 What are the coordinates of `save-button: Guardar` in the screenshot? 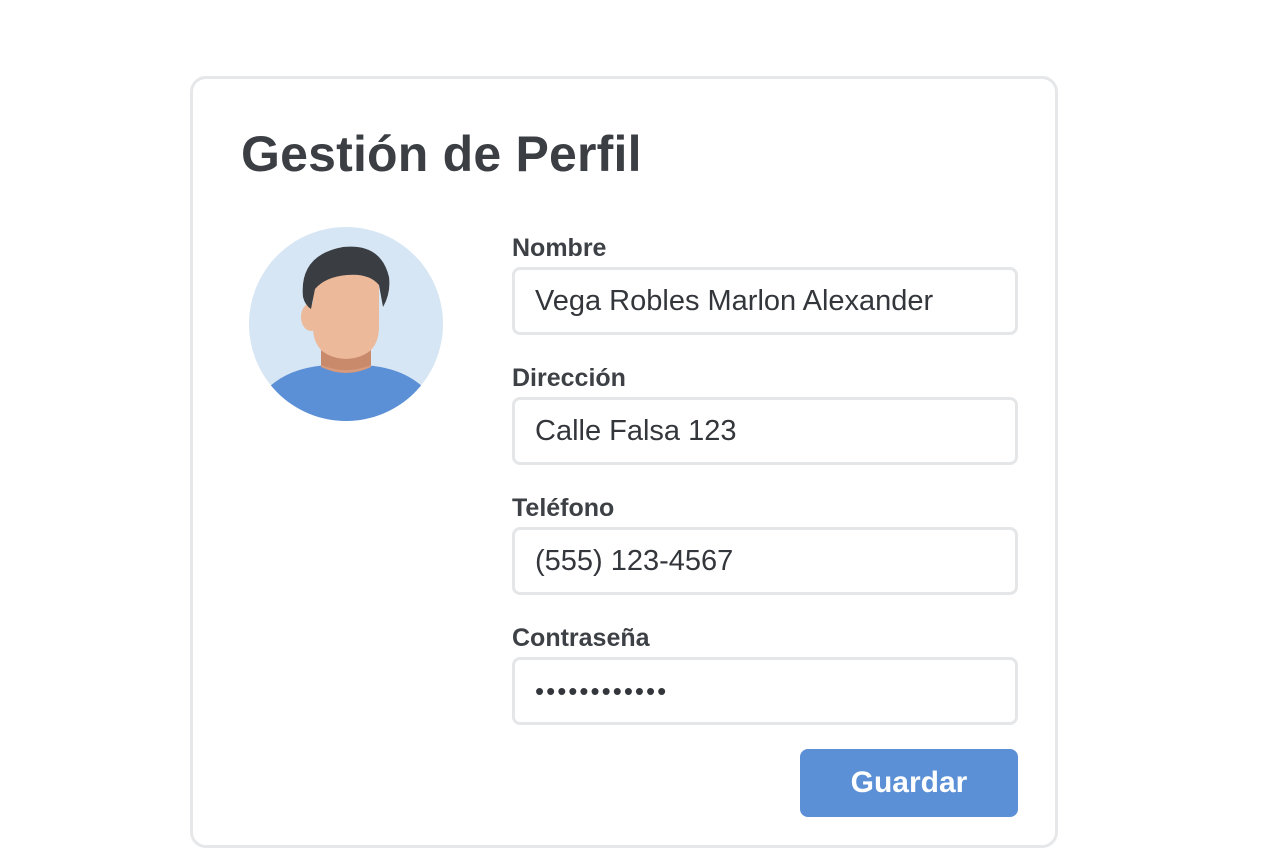 It's located at (909, 783).